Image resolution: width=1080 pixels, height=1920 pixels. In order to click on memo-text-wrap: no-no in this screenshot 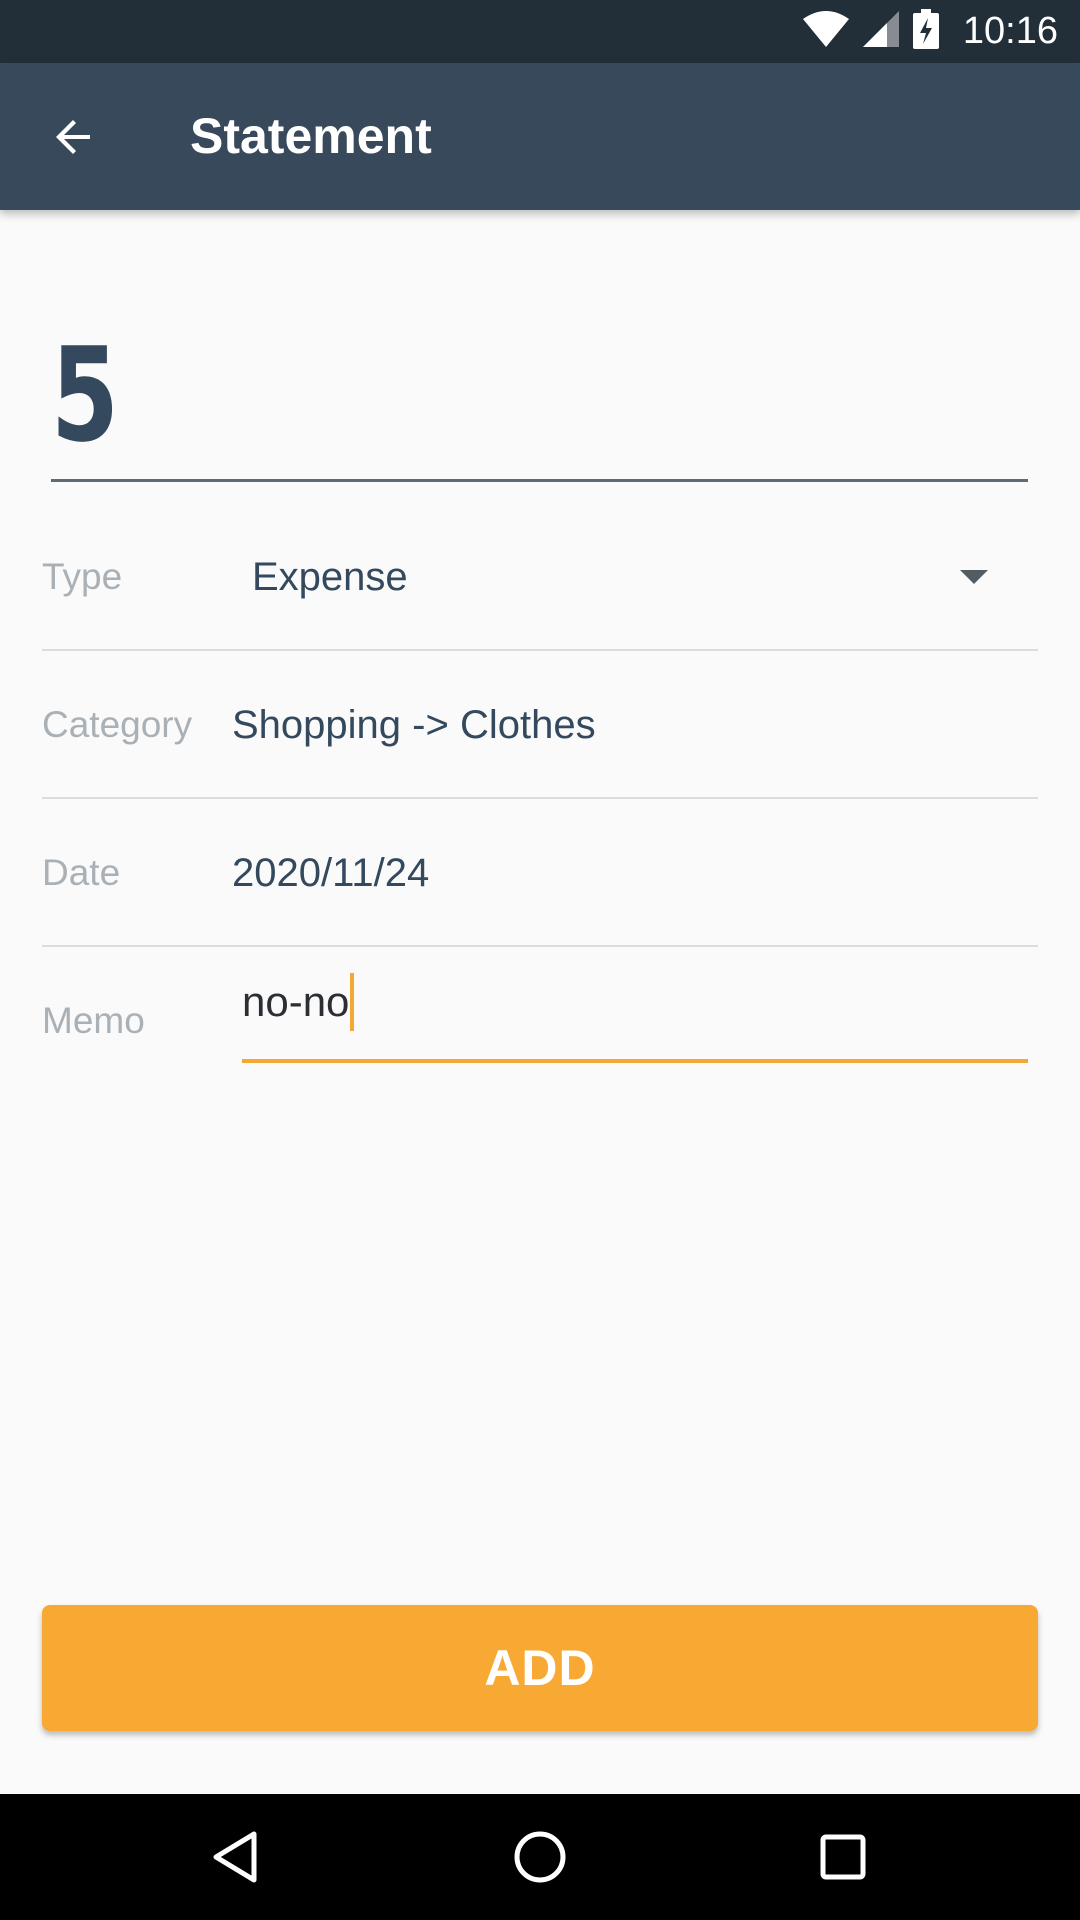, I will do `click(298, 1002)`.